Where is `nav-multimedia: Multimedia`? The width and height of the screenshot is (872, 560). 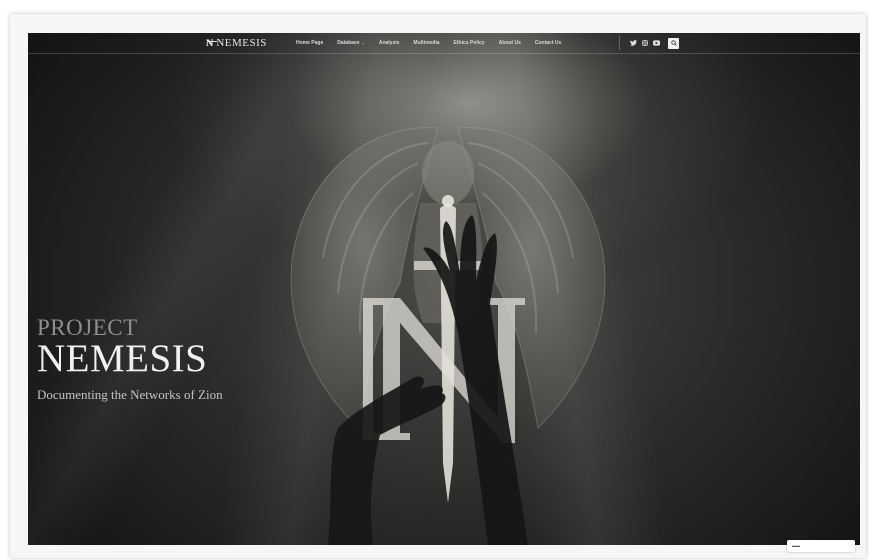
nav-multimedia: Multimedia is located at coordinates (426, 43).